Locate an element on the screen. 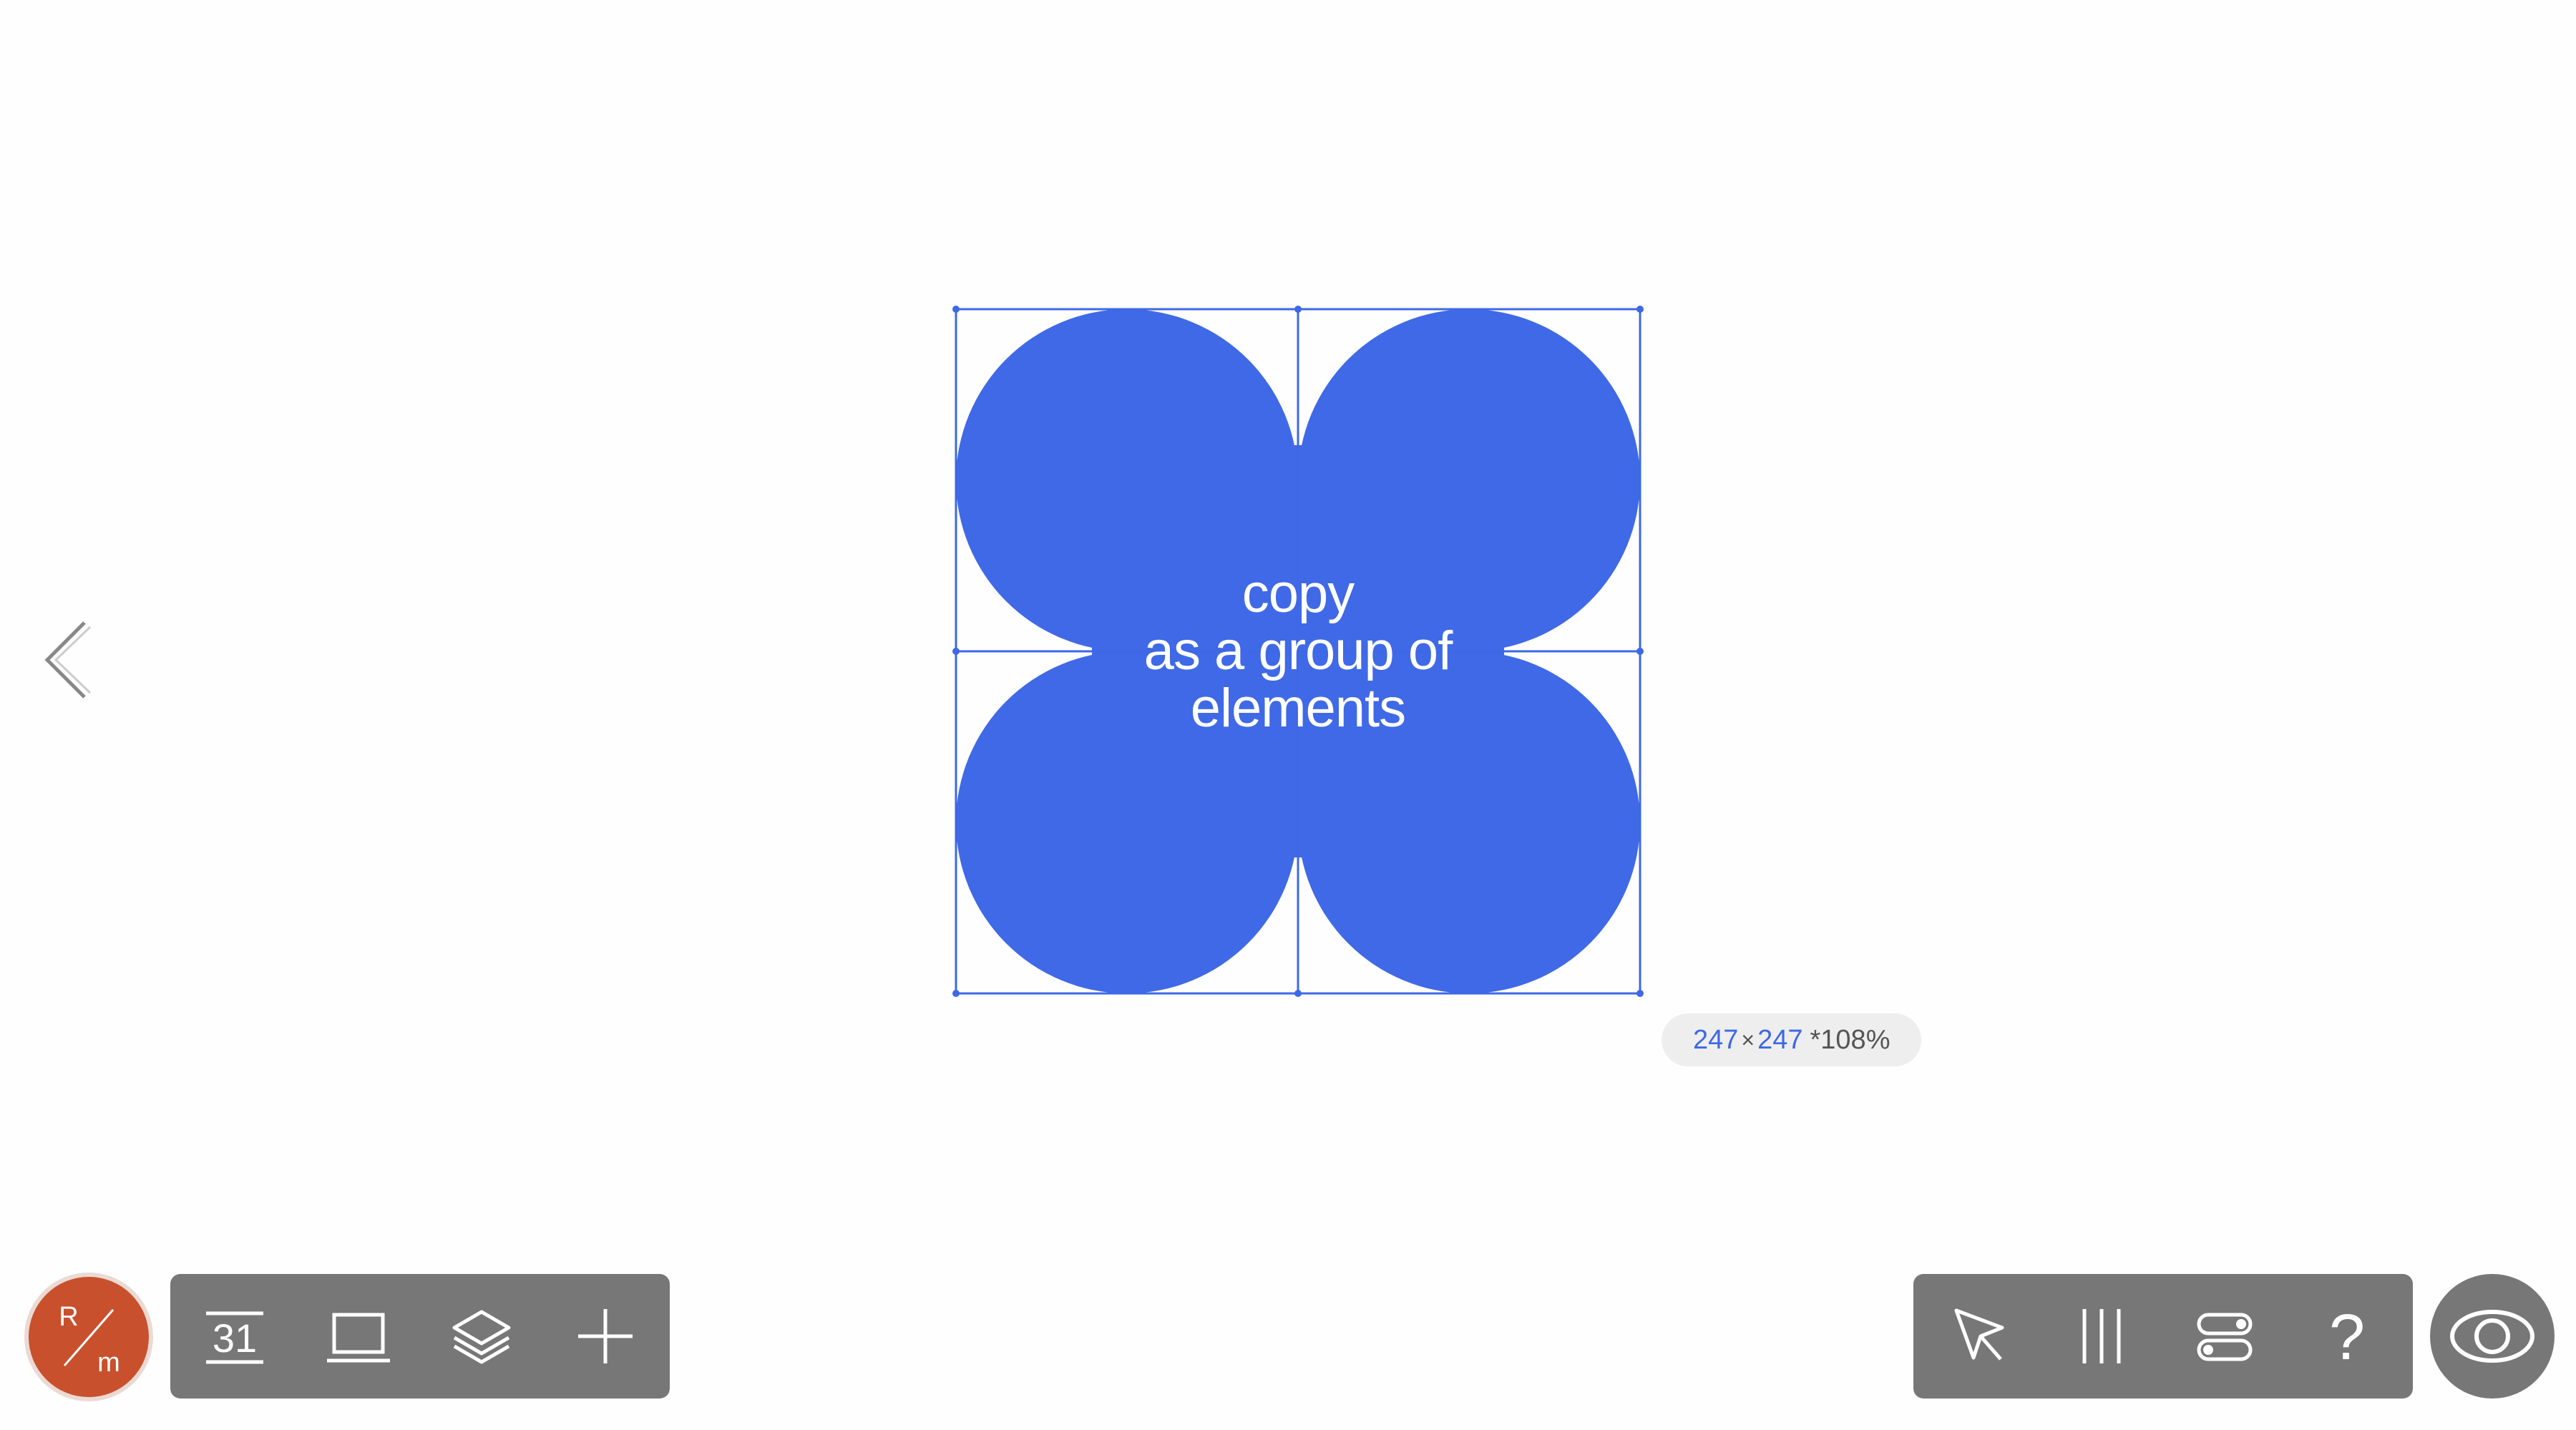 The width and height of the screenshot is (2576, 1430). avatar: R m is located at coordinates (89, 1337).